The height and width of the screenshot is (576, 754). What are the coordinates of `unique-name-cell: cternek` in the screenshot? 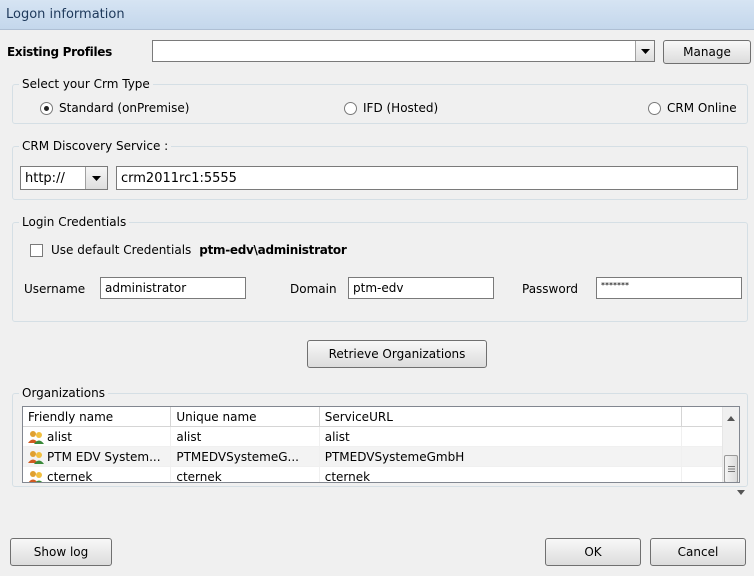 It's located at (245, 474).